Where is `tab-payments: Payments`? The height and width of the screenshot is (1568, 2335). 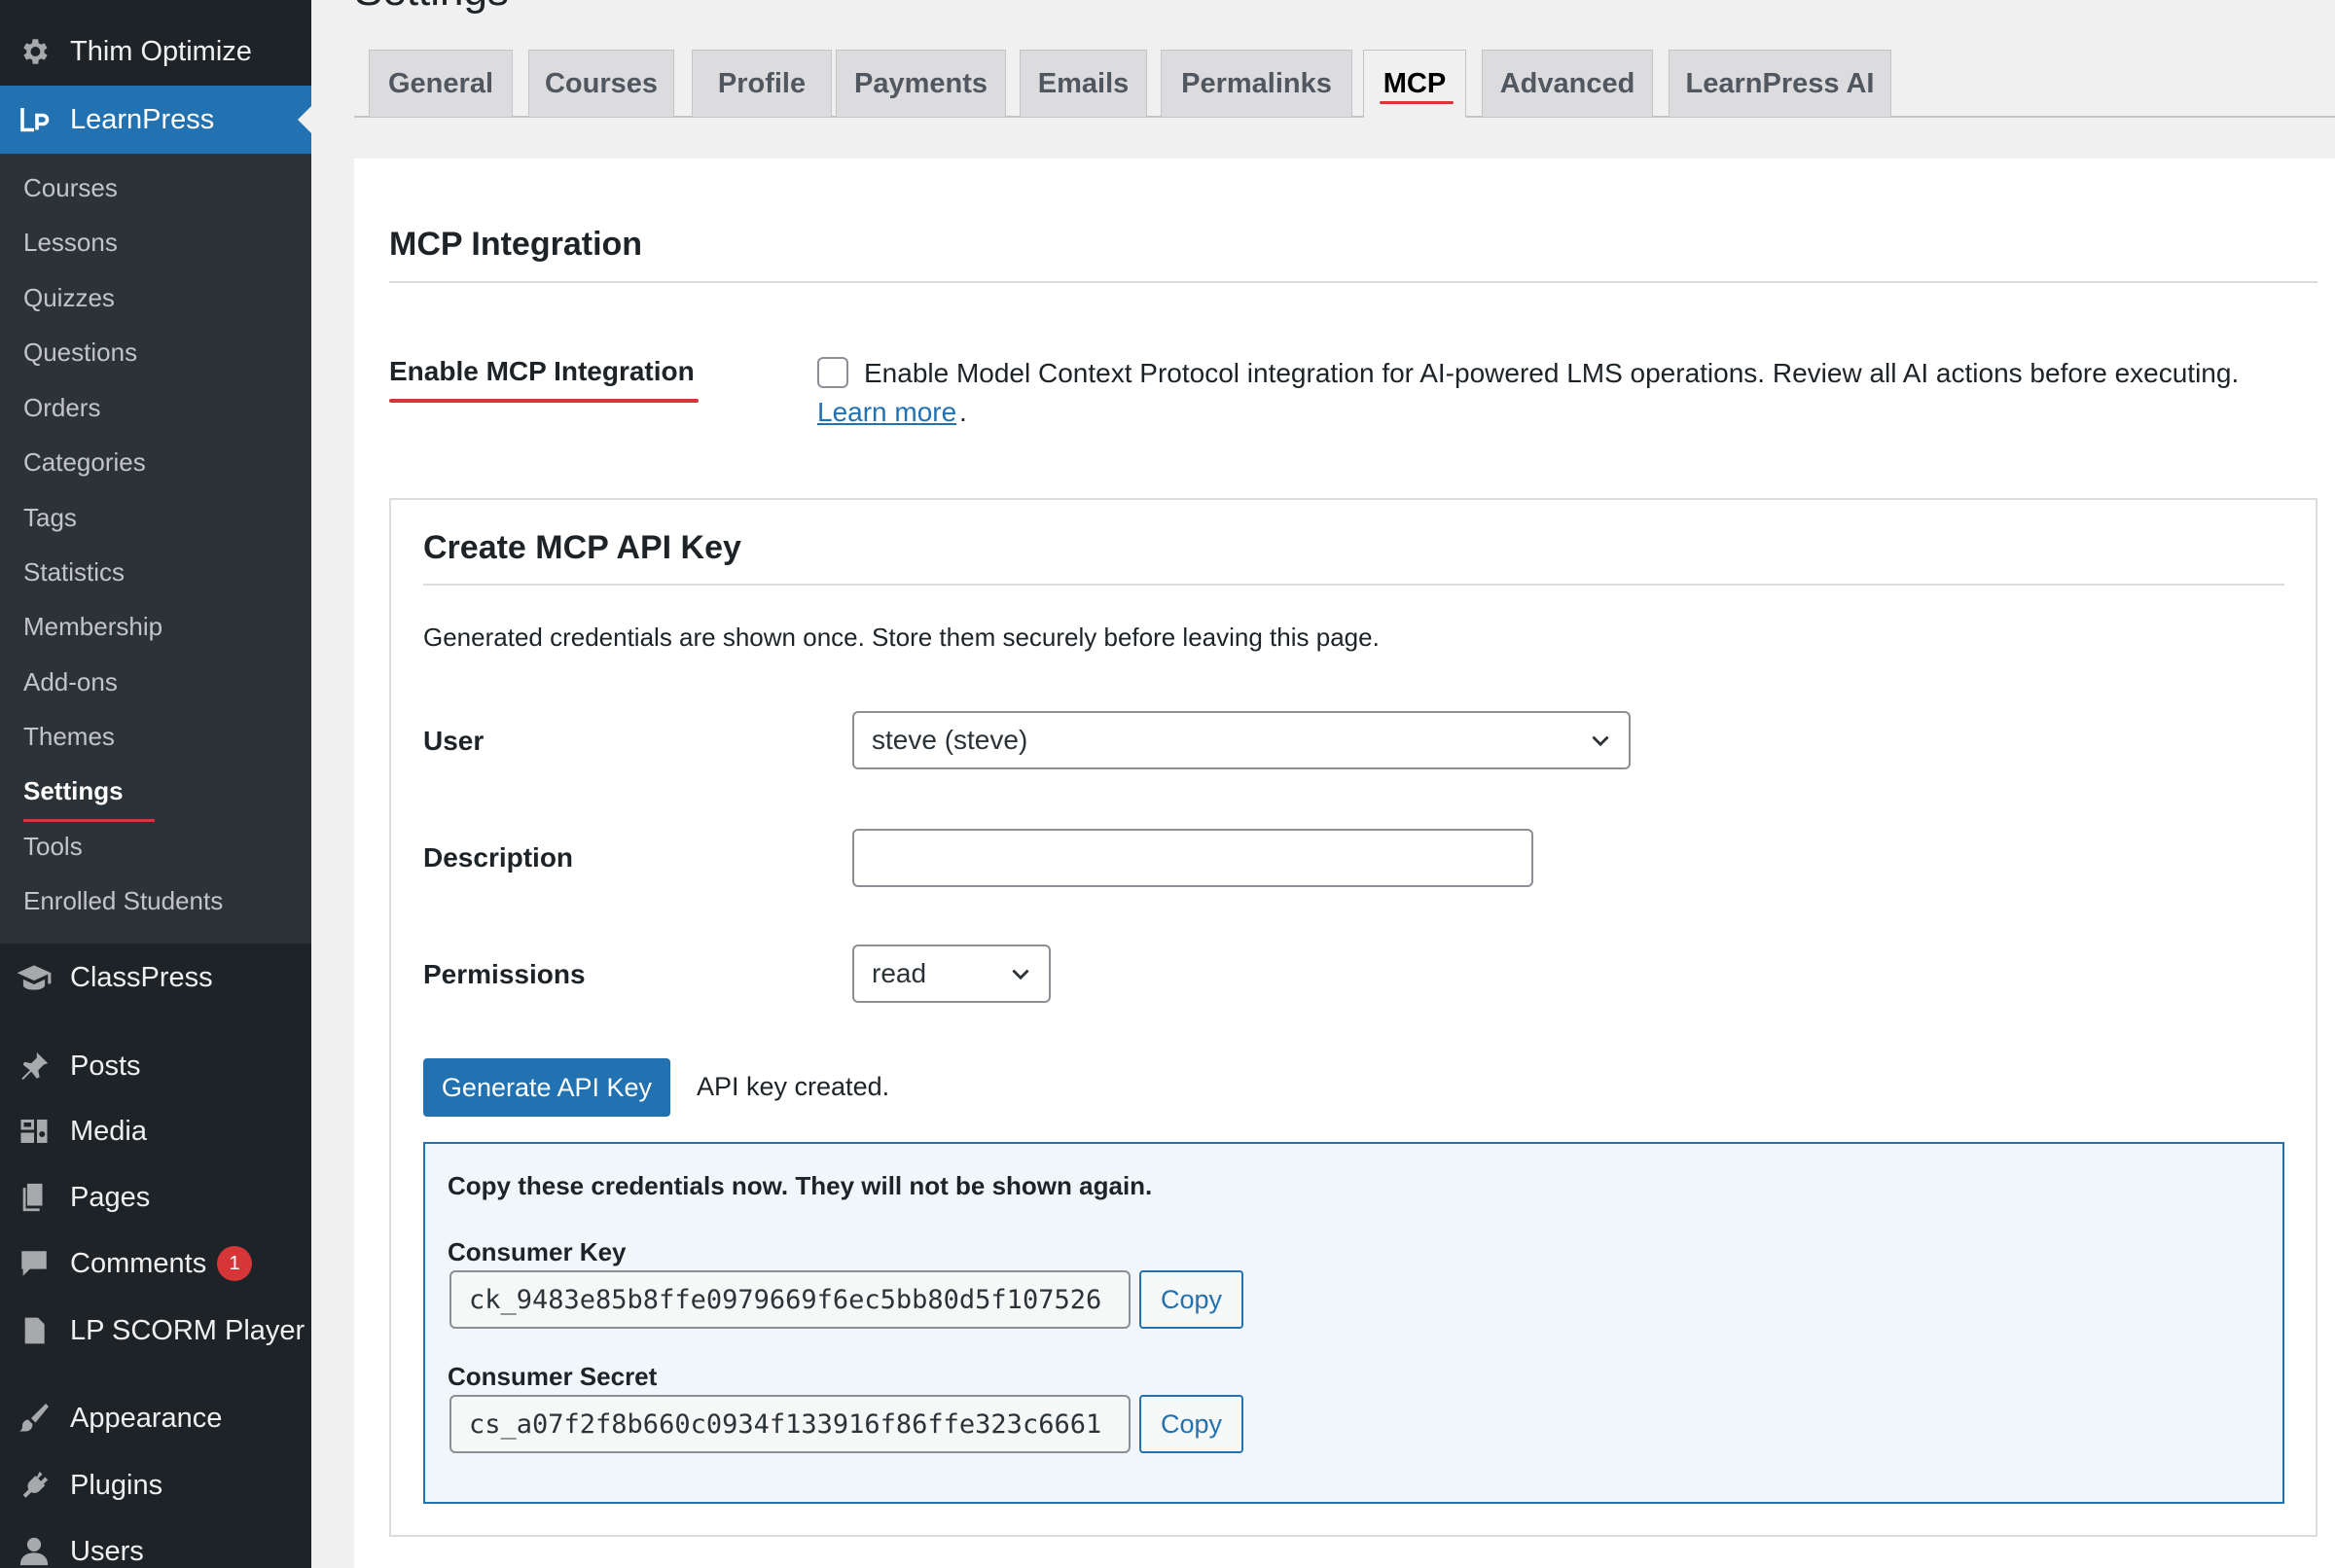 tab-payments: Payments is located at coordinates (921, 84).